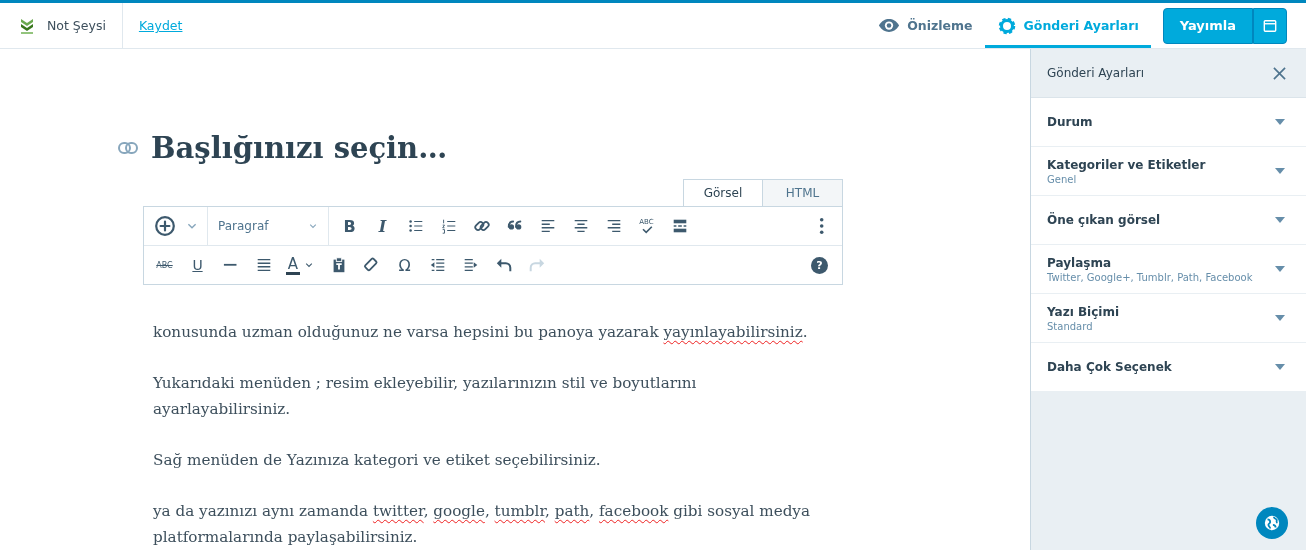 The image size is (1306, 550). What do you see at coordinates (1104, 220) in the screenshot?
I see `section-title: Öne çıkan görsel` at bounding box center [1104, 220].